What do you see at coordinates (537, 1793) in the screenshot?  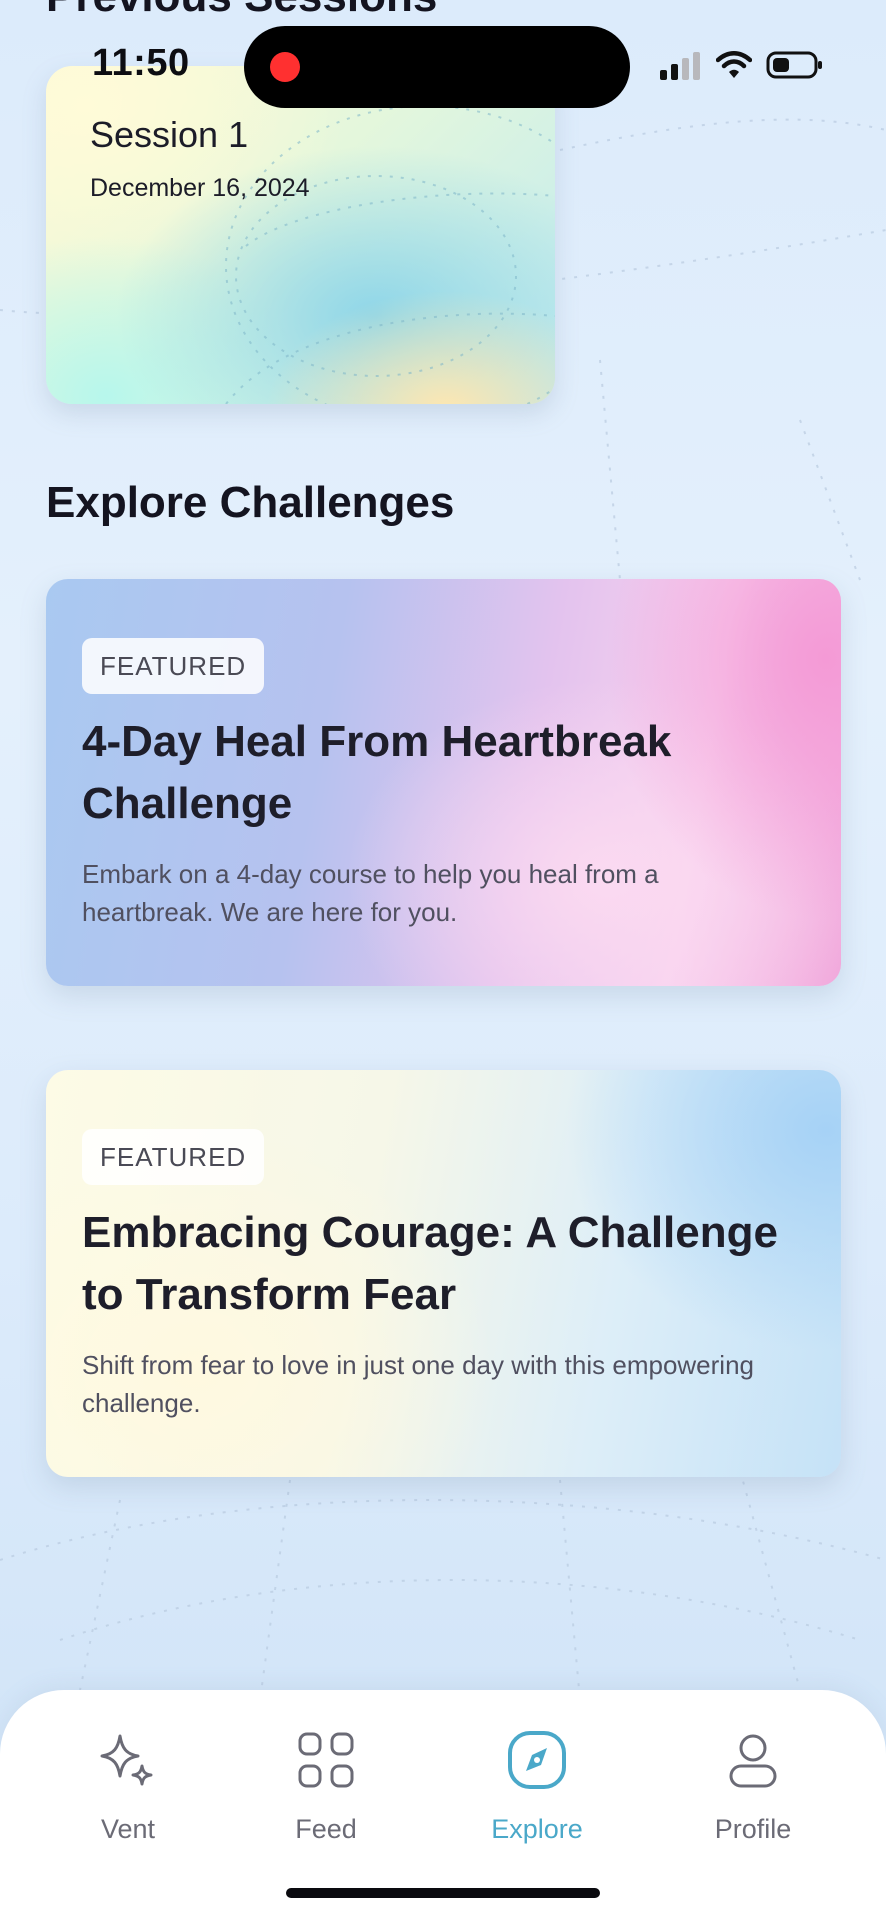 I see `nav-item-explore: Explore` at bounding box center [537, 1793].